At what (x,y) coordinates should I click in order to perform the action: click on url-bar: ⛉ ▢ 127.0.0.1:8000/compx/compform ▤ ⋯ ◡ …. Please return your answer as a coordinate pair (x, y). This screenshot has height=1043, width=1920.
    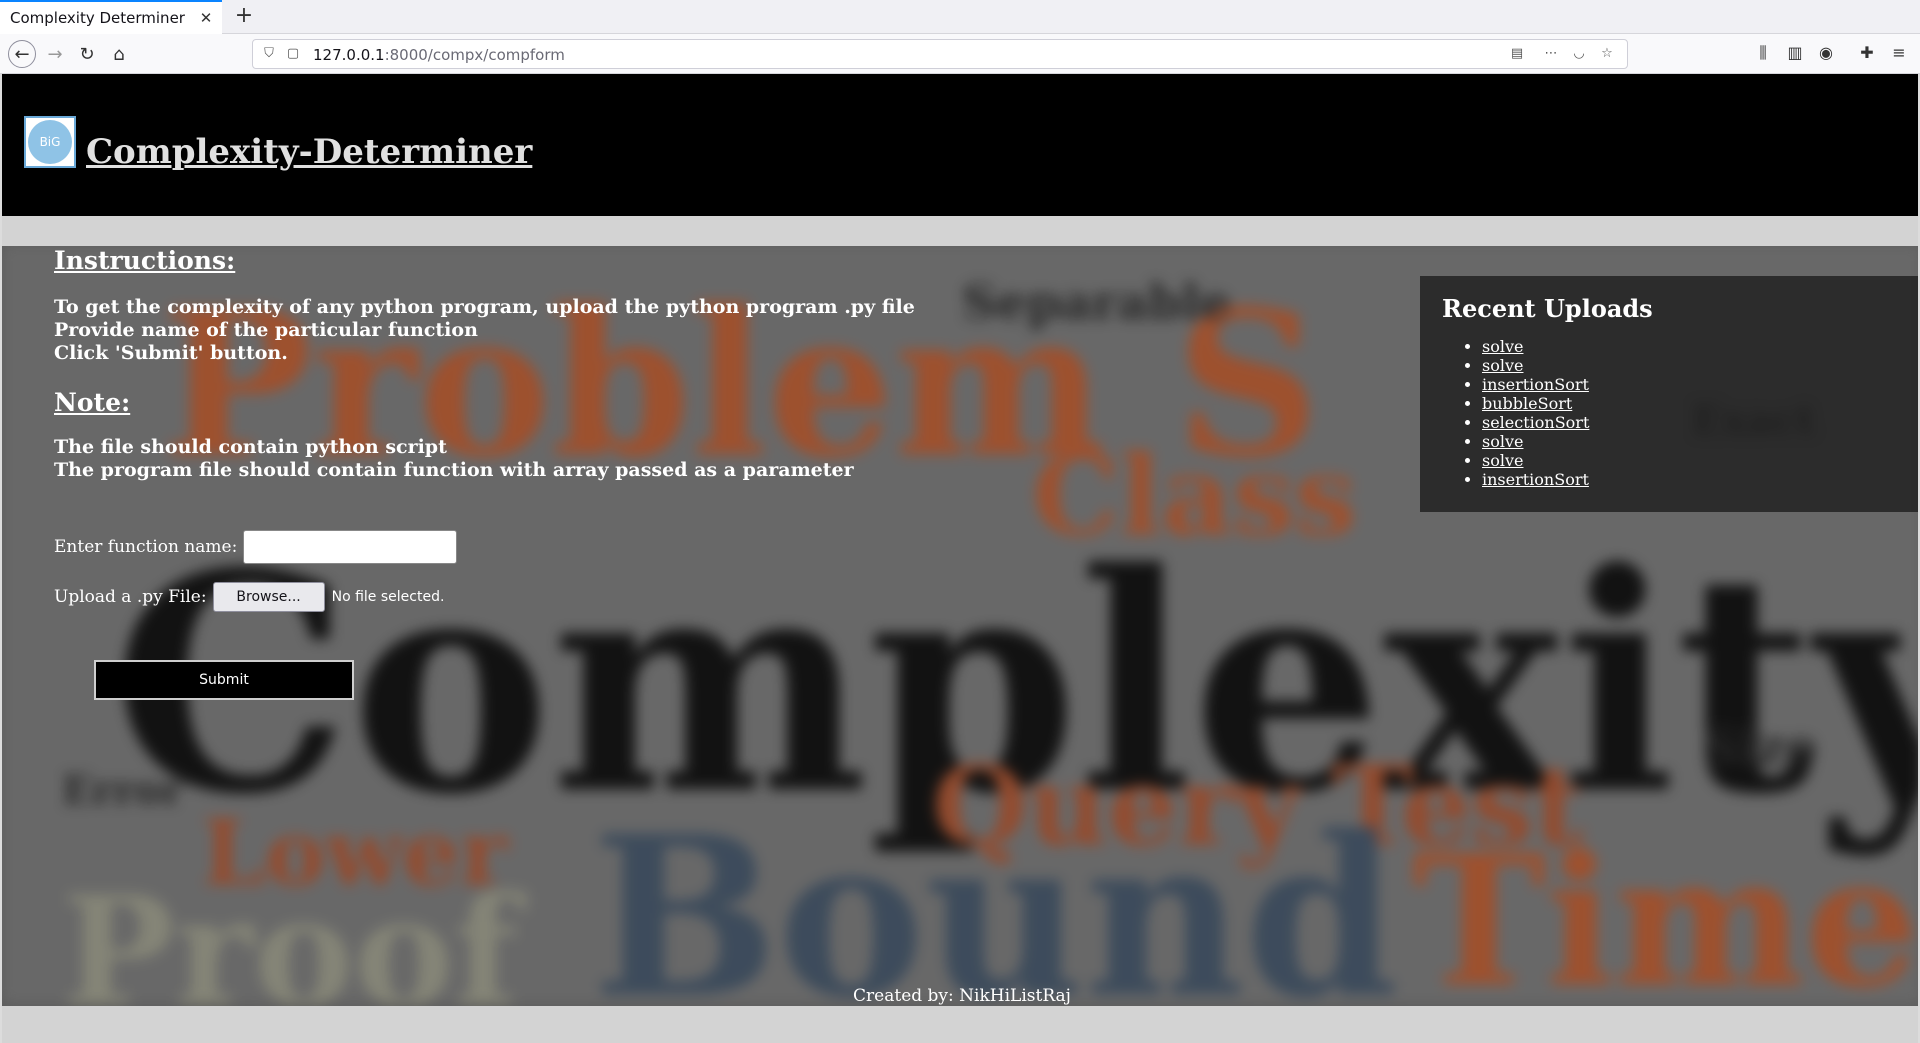
    Looking at the image, I should click on (940, 54).